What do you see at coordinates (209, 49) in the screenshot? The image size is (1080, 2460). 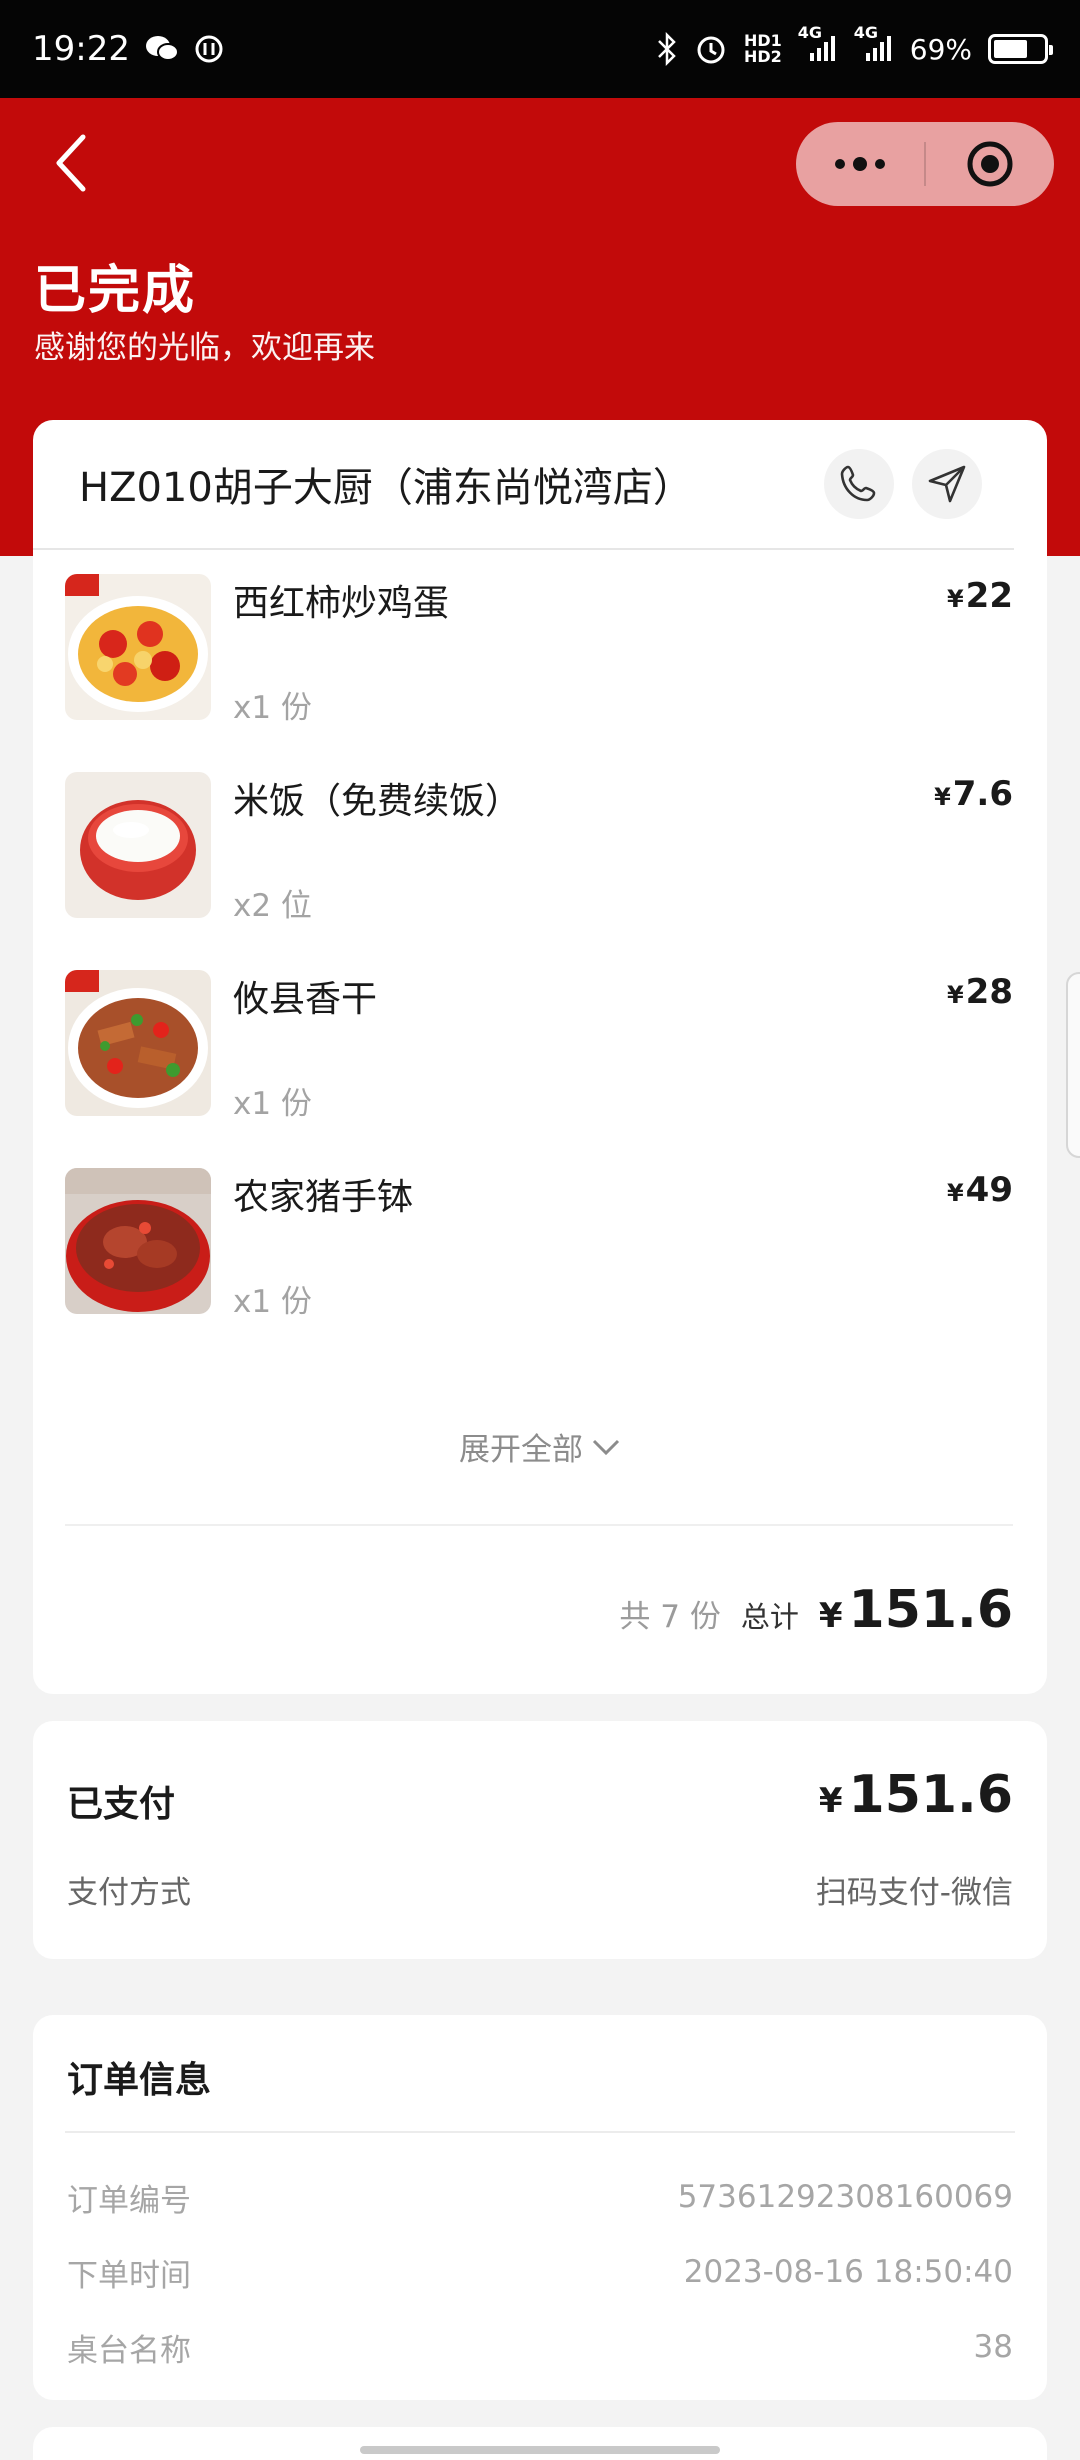 I see `sync-icon` at bounding box center [209, 49].